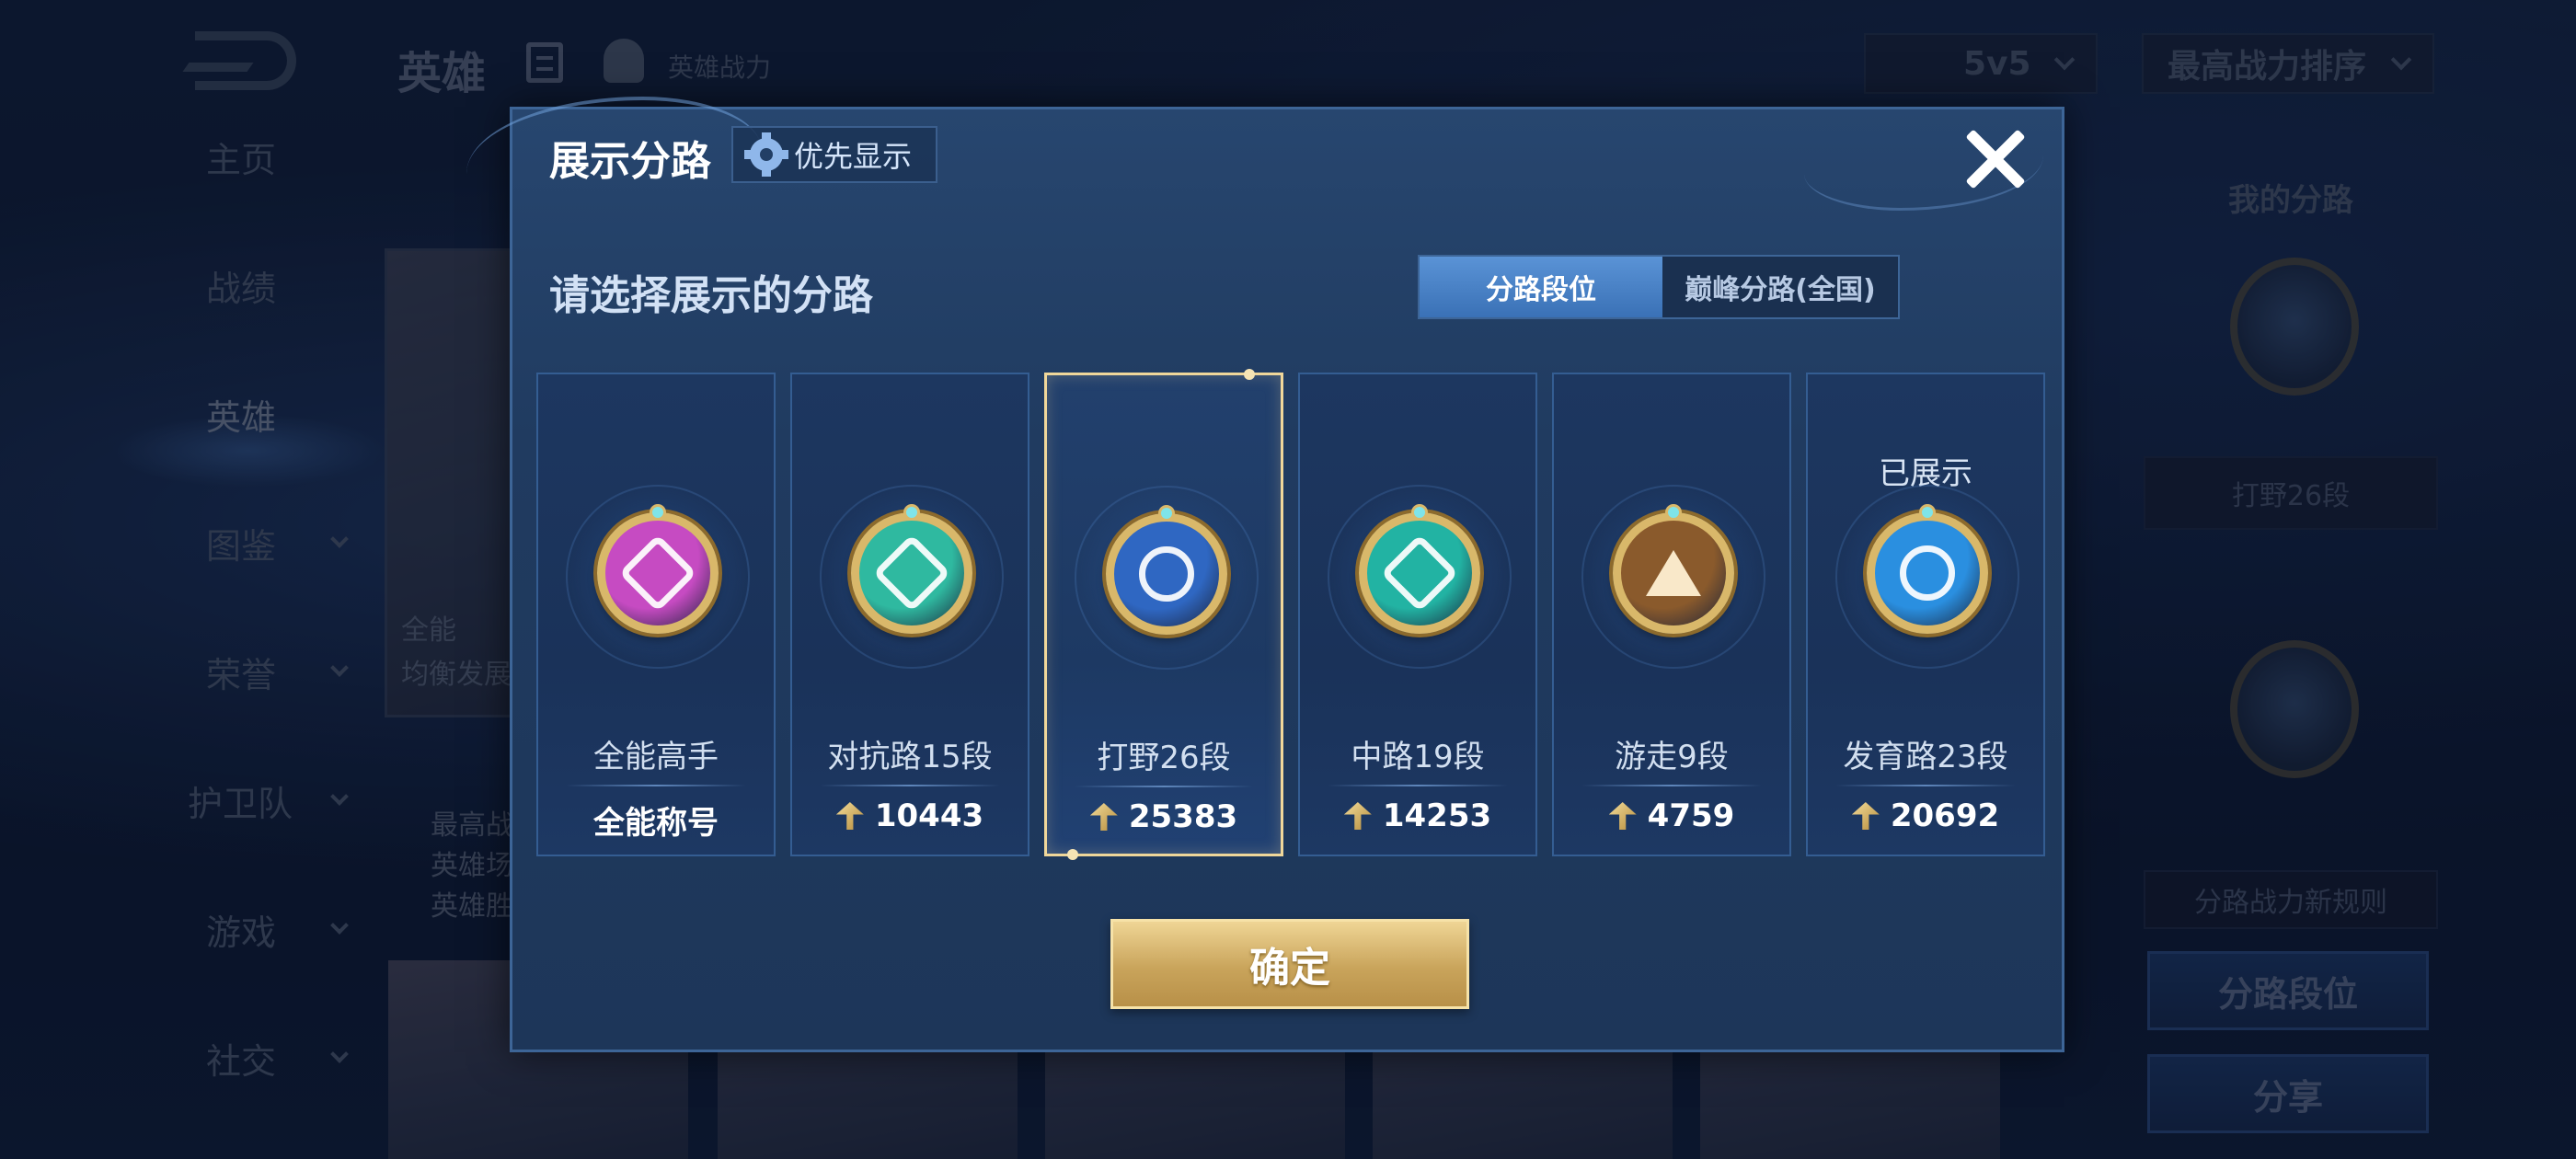 The image size is (2576, 1159). What do you see at coordinates (1994, 158) in the screenshot?
I see `close-icon` at bounding box center [1994, 158].